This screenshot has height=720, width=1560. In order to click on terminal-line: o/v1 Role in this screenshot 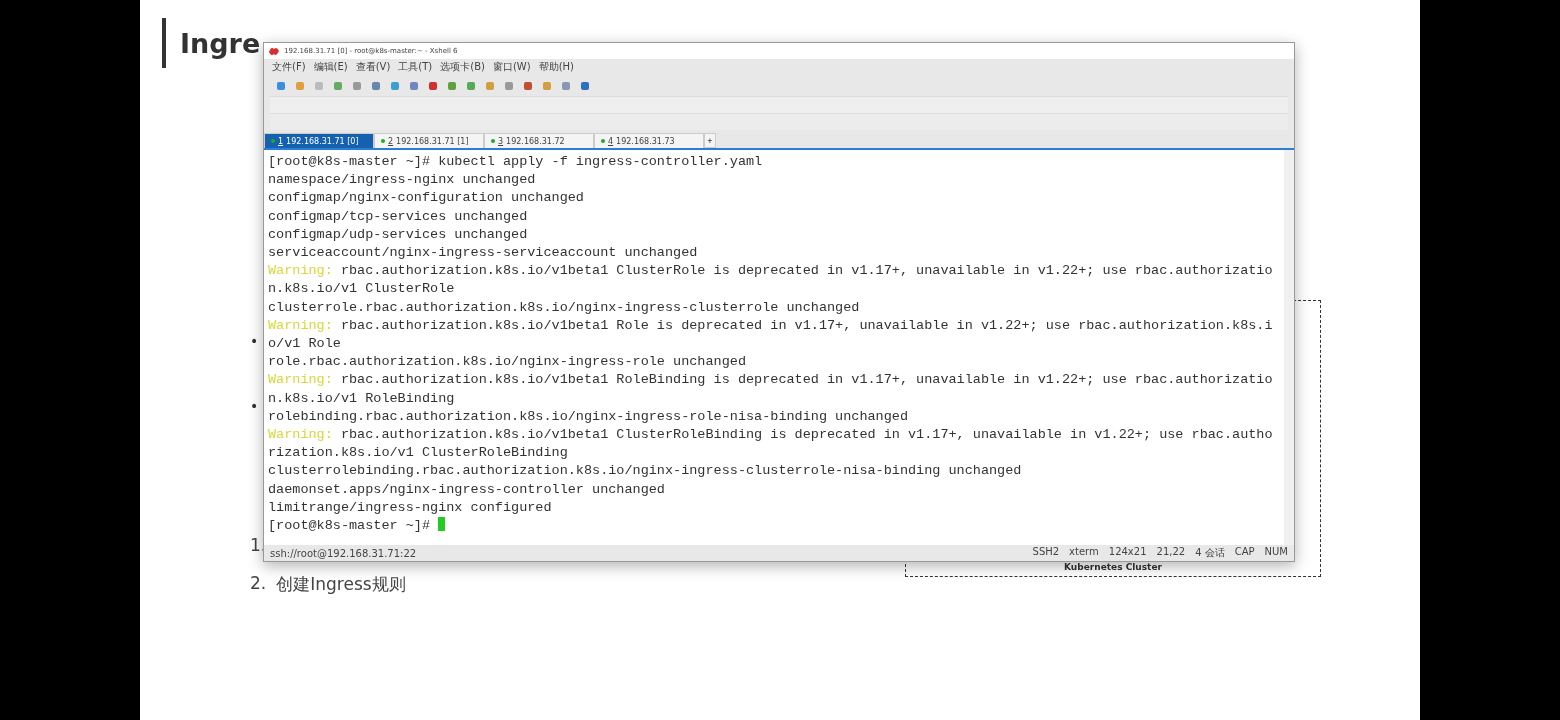, I will do `click(304, 344)`.